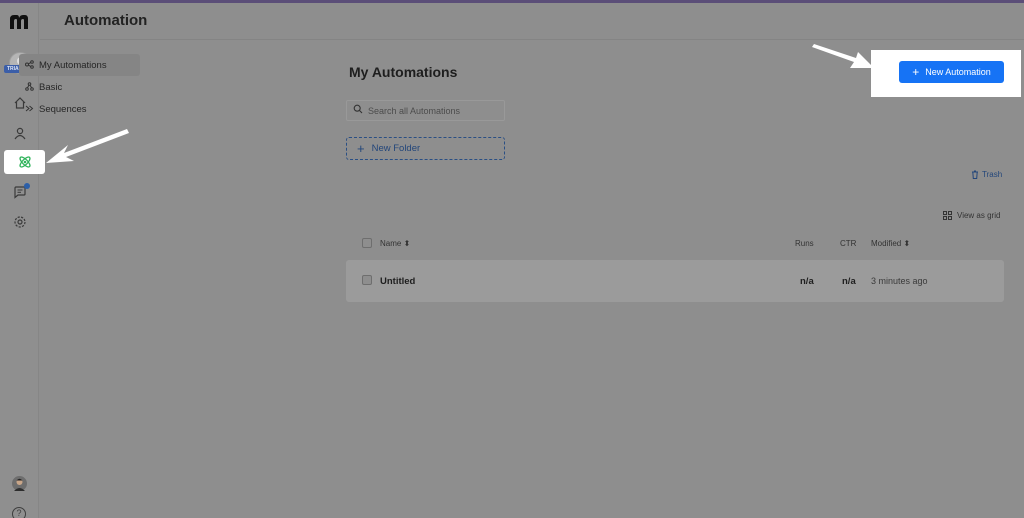 This screenshot has height=518, width=1024. What do you see at coordinates (958, 72) in the screenshot?
I see `new-automation-label: New Automation` at bounding box center [958, 72].